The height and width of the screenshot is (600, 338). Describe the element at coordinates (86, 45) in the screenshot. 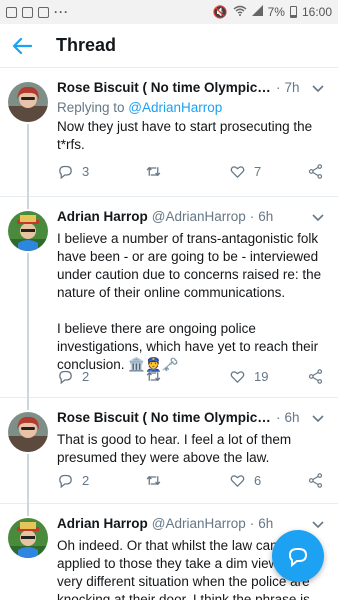

I see `page-title: Thread` at that location.